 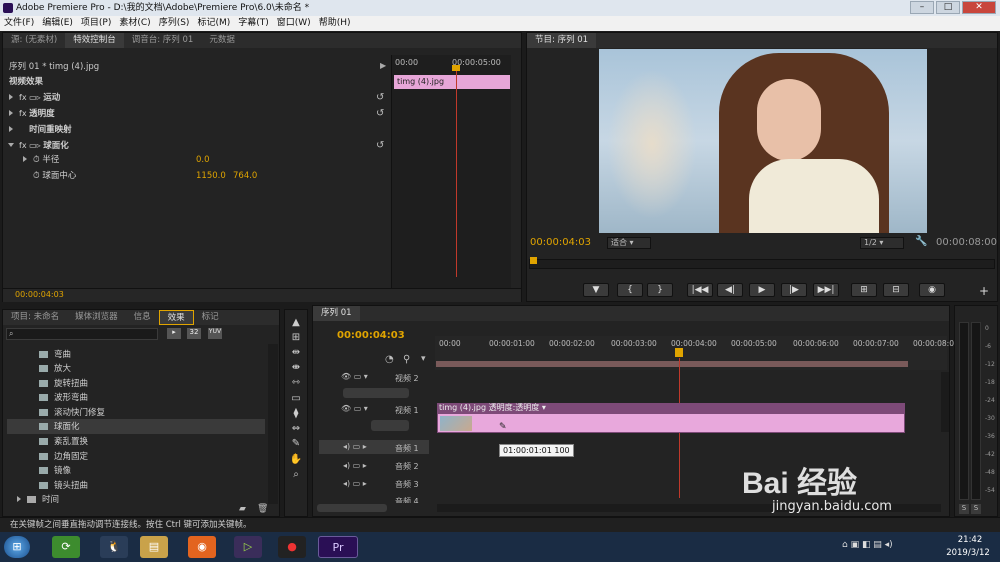 I want to click on program-video-frame, so click(x=763, y=141).